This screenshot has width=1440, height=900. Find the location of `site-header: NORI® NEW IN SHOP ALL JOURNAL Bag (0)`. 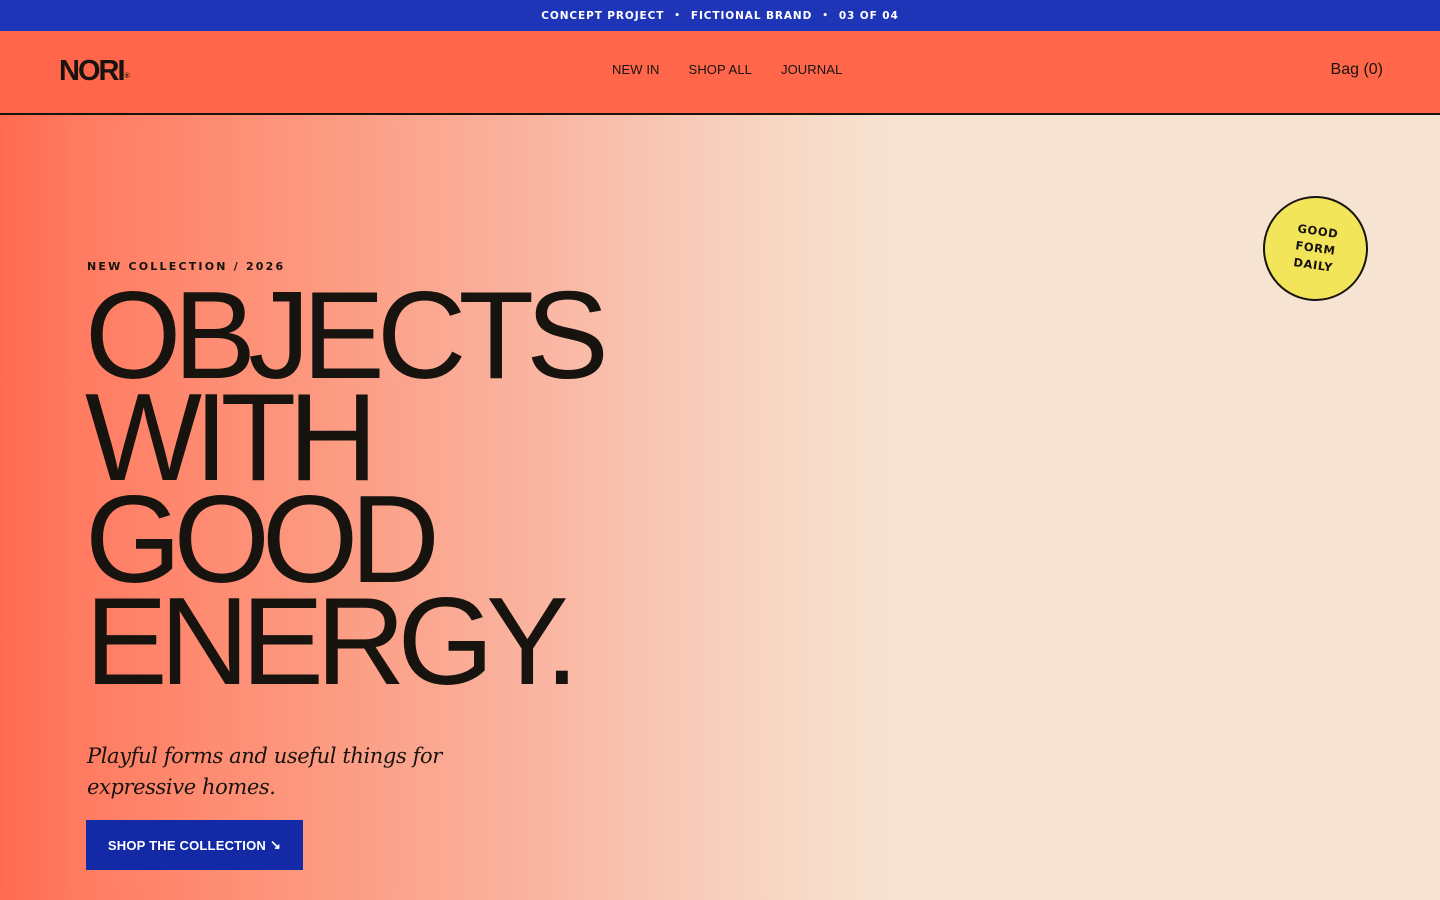

site-header: NORI® NEW IN SHOP ALL JOURNAL Bag (0) is located at coordinates (720, 73).